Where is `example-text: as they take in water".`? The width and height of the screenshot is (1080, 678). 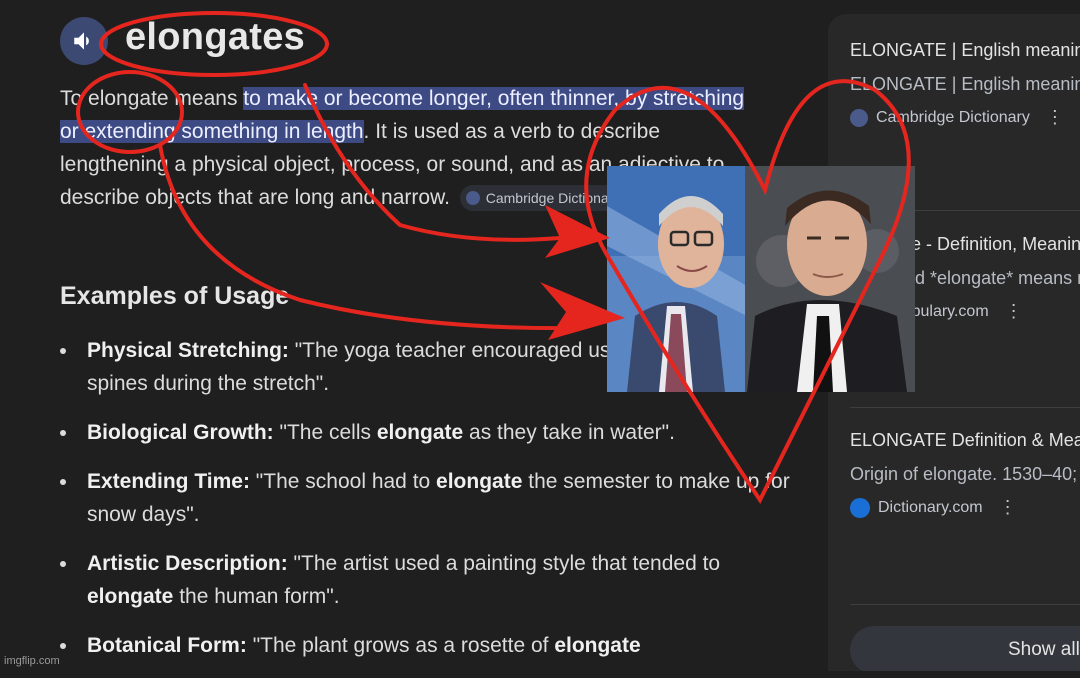 example-text: as they take in water". is located at coordinates (569, 432).